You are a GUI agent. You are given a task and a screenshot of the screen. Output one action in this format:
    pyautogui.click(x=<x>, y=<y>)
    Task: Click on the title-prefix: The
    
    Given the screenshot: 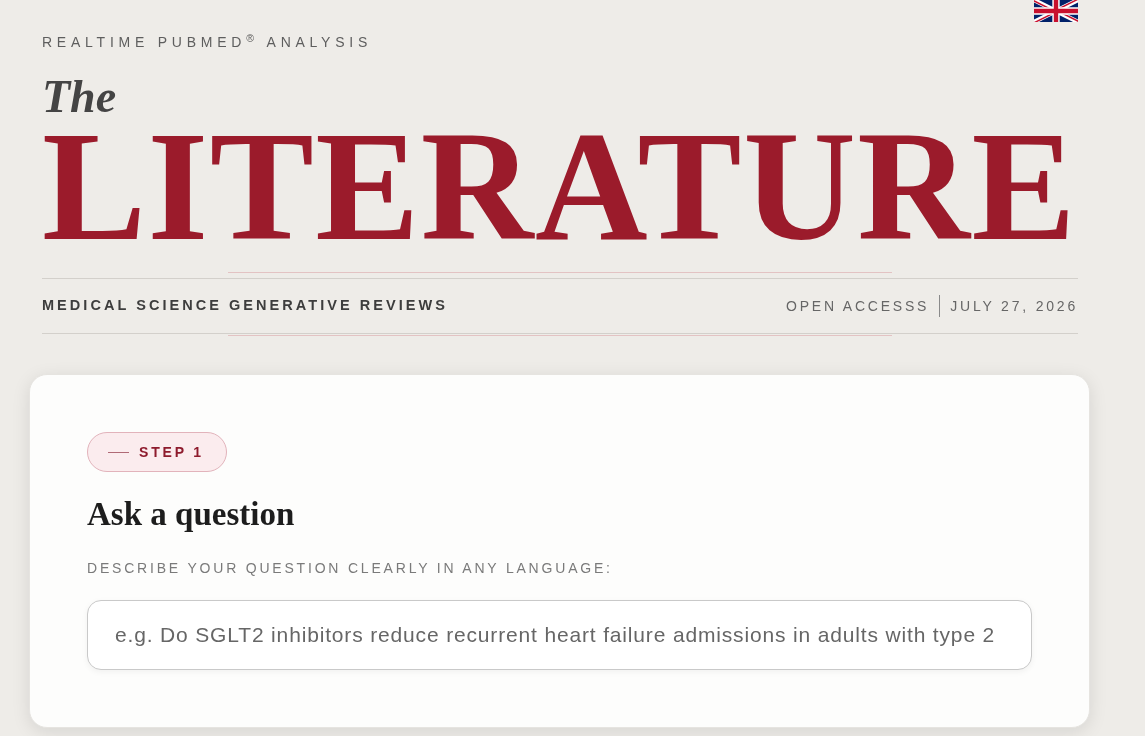 What is the action you would take?
    pyautogui.click(x=79, y=97)
    